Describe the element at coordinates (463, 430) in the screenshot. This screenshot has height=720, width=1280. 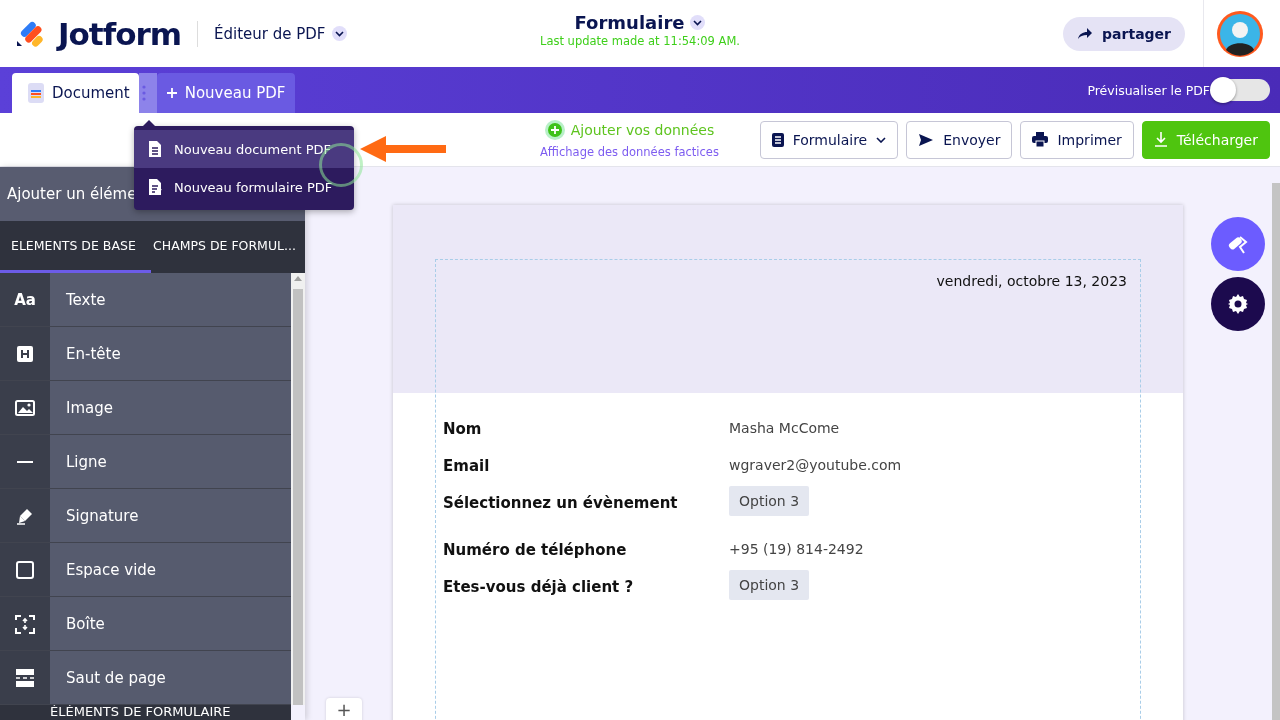
I see `field-label: Nom` at that location.